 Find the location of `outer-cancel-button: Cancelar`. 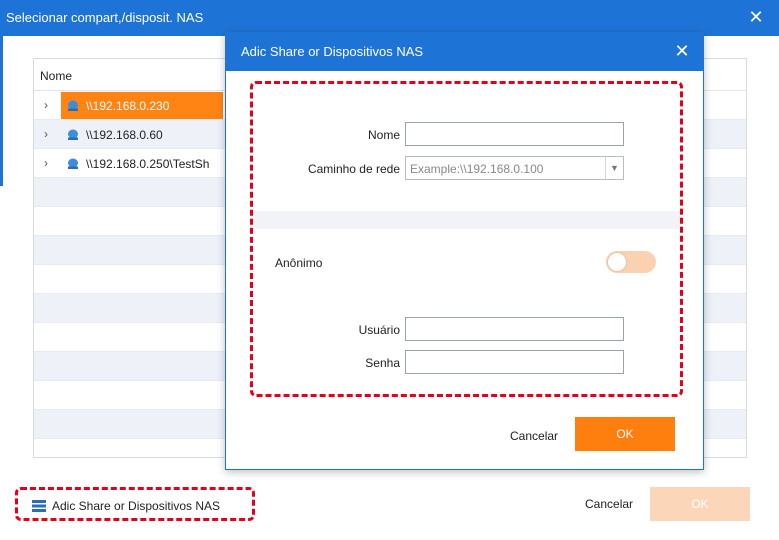

outer-cancel-button: Cancelar is located at coordinates (609, 504).